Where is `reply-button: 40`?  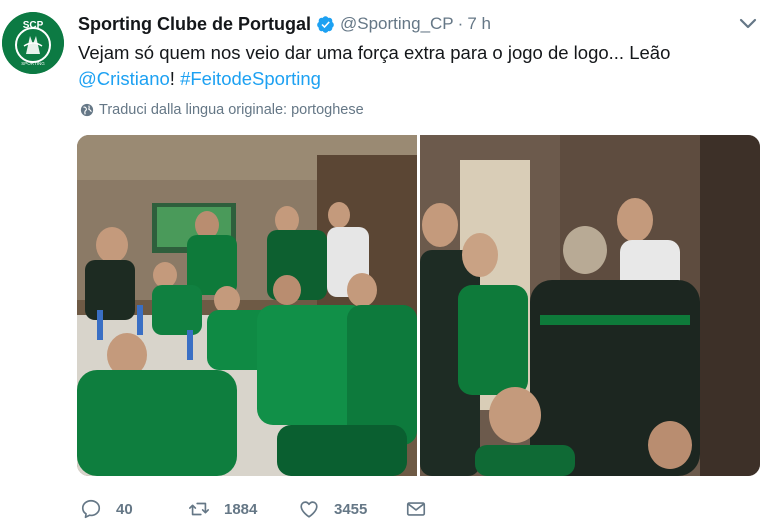
reply-button: 40 is located at coordinates (106, 509).